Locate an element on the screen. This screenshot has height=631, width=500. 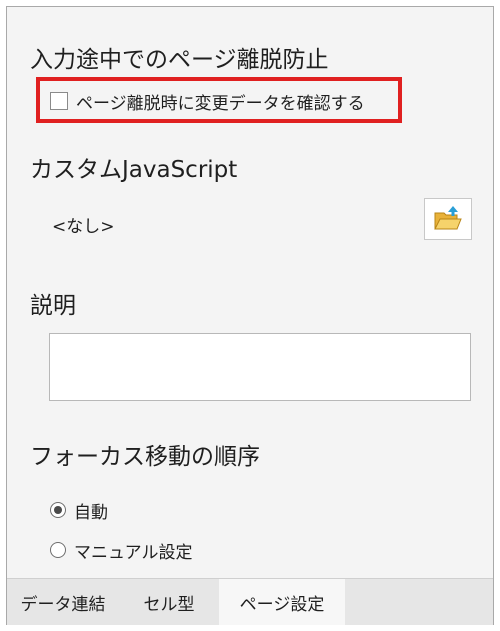
custom-js-title: カスタムJavaScript is located at coordinates (134, 170).